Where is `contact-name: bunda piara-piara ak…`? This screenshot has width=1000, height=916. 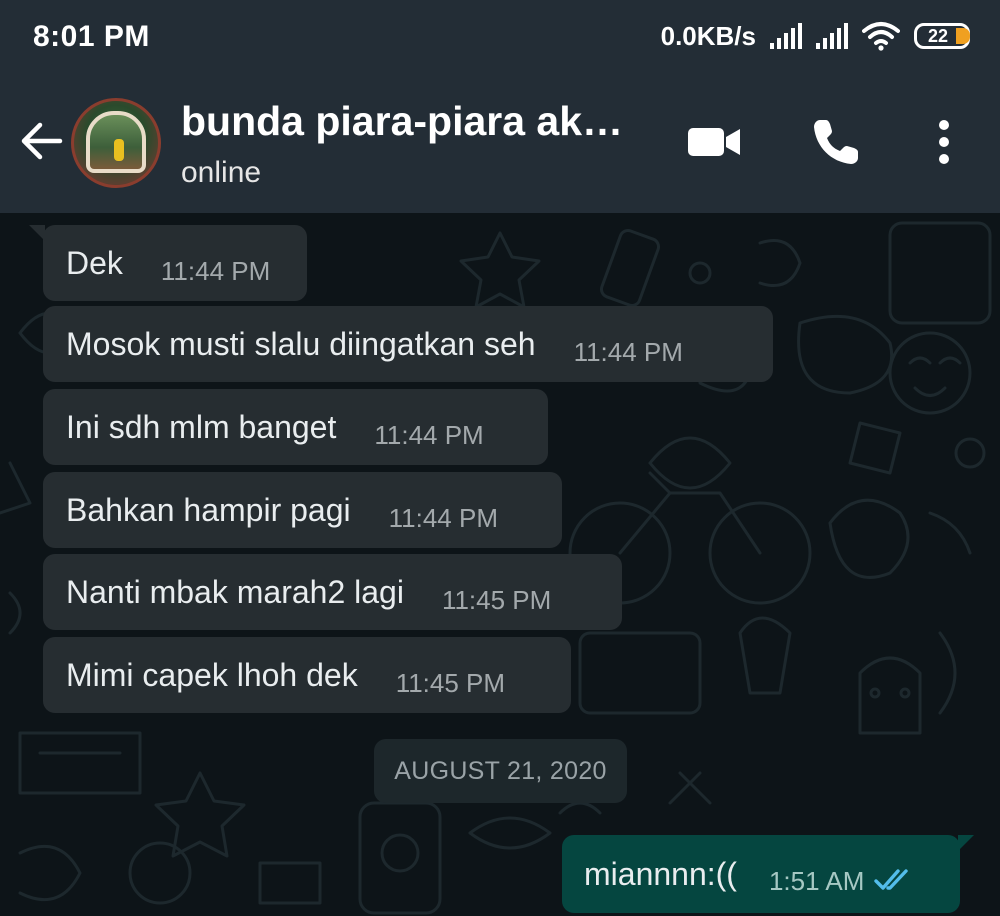
contact-name: bunda piara-piara ak… is located at coordinates (402, 121).